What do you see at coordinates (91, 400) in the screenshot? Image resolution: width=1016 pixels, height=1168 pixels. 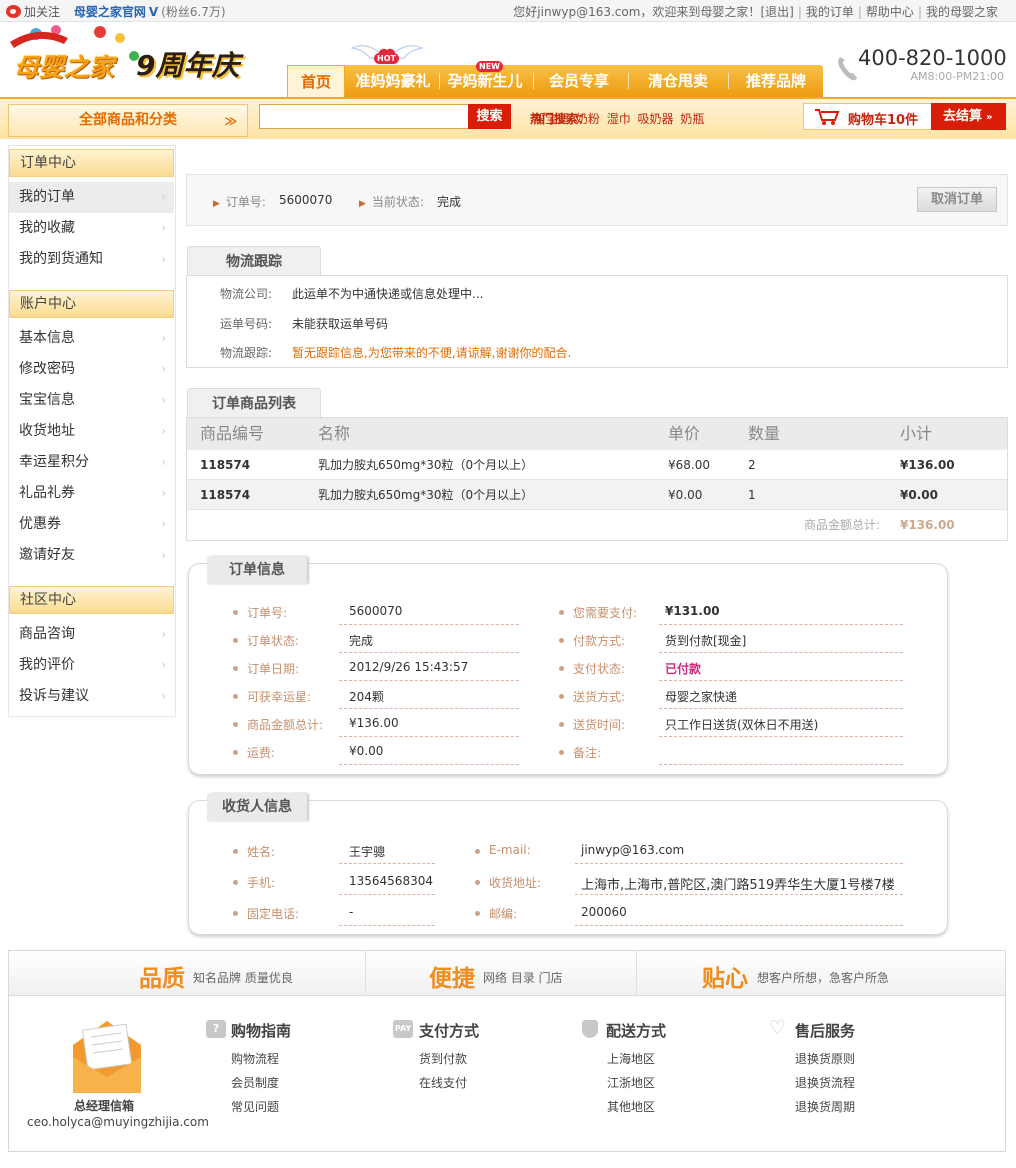 I see `sidebar-item-baby-info: 宝宝信息 ›` at bounding box center [91, 400].